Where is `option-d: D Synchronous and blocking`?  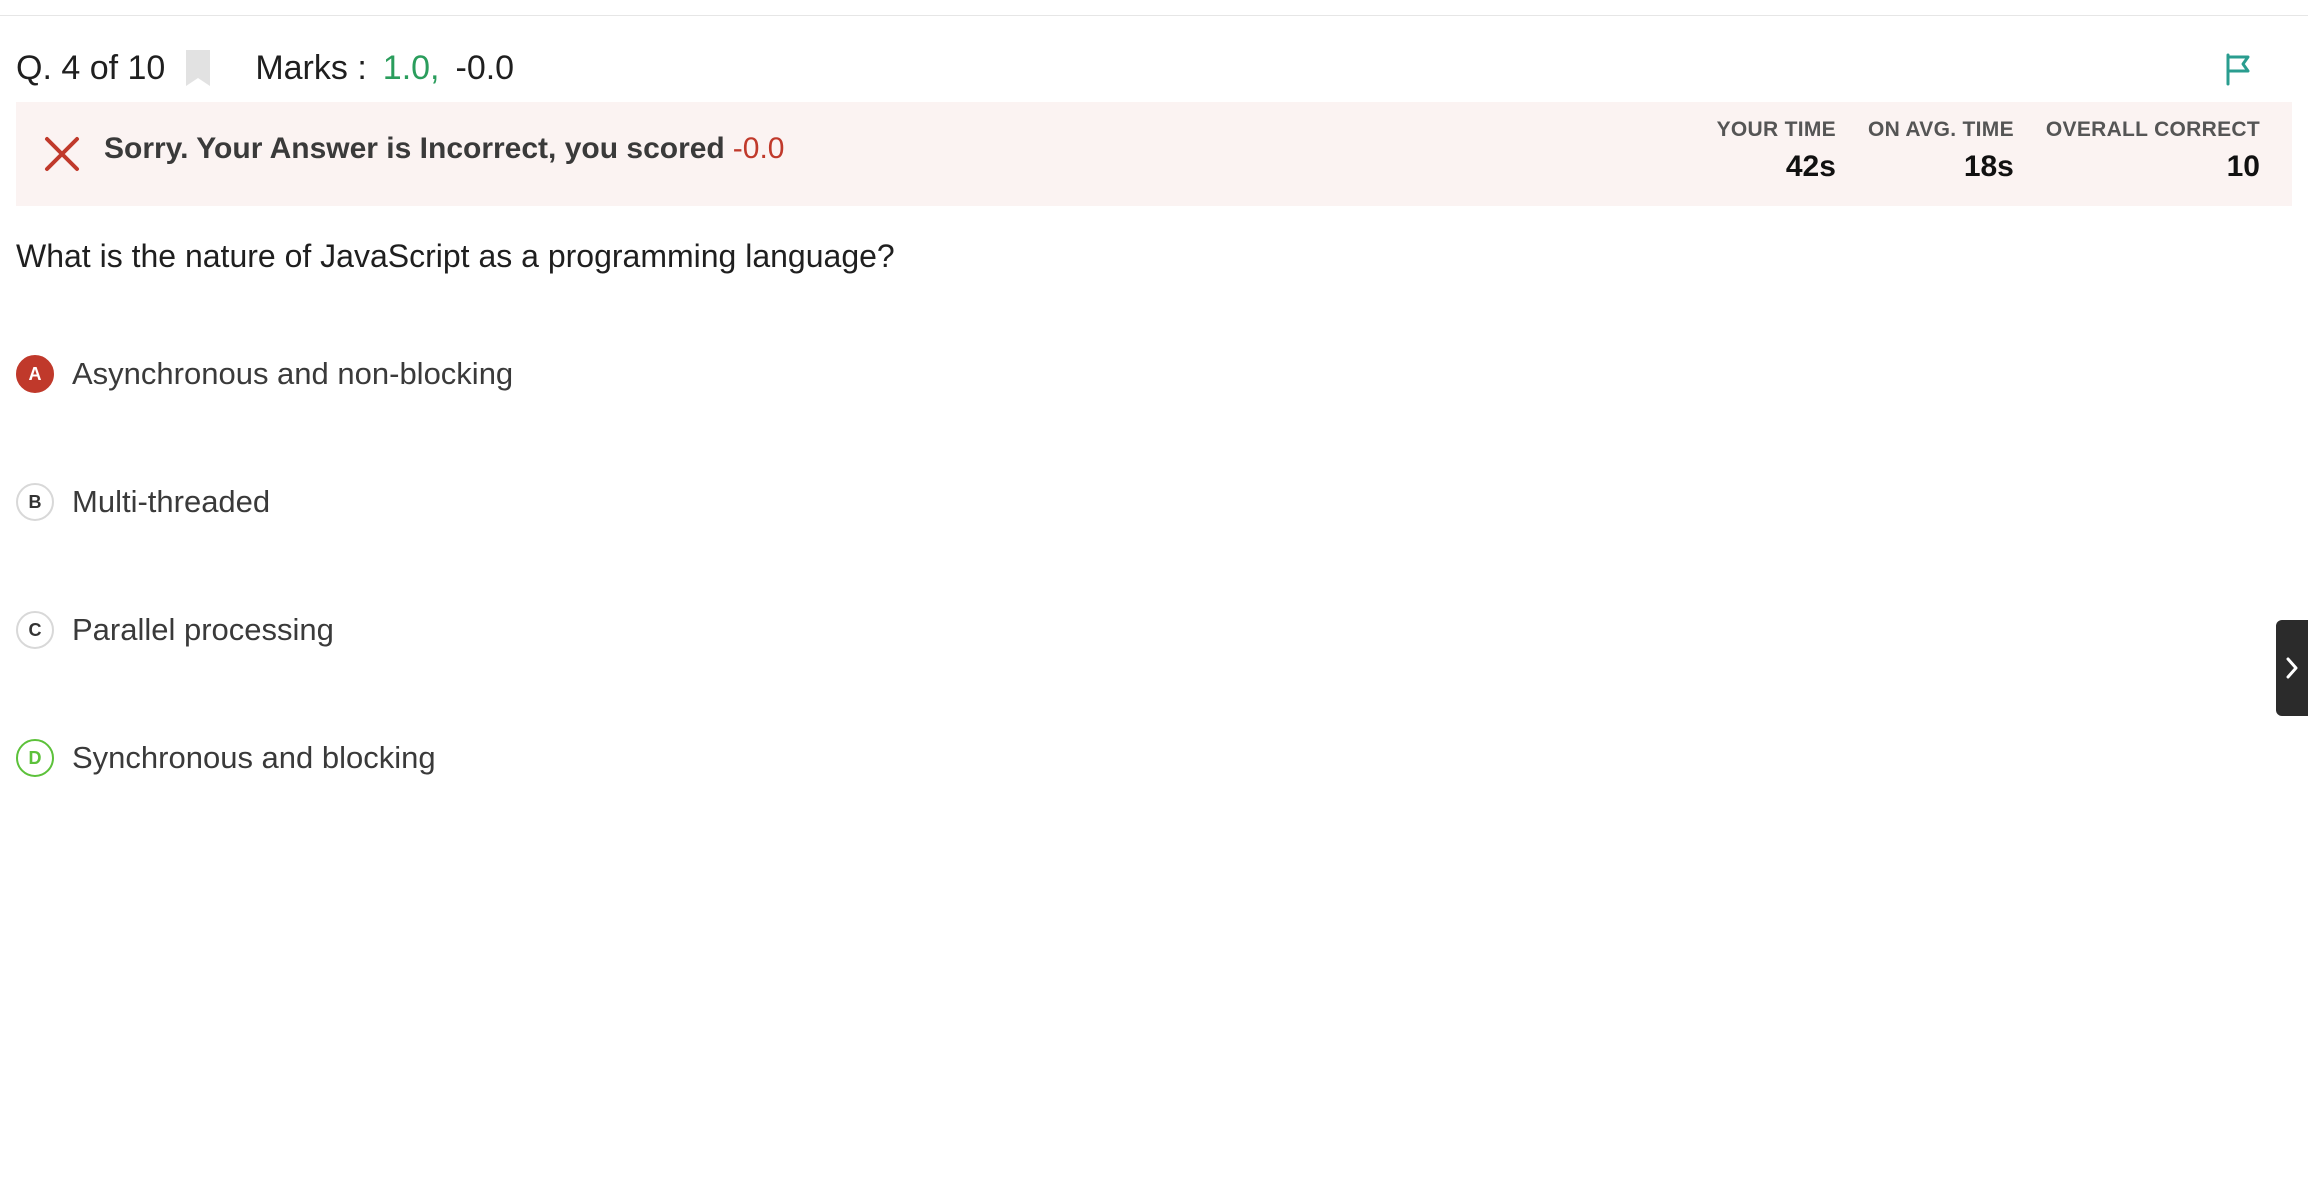
option-d: D Synchronous and blocking is located at coordinates (226, 758).